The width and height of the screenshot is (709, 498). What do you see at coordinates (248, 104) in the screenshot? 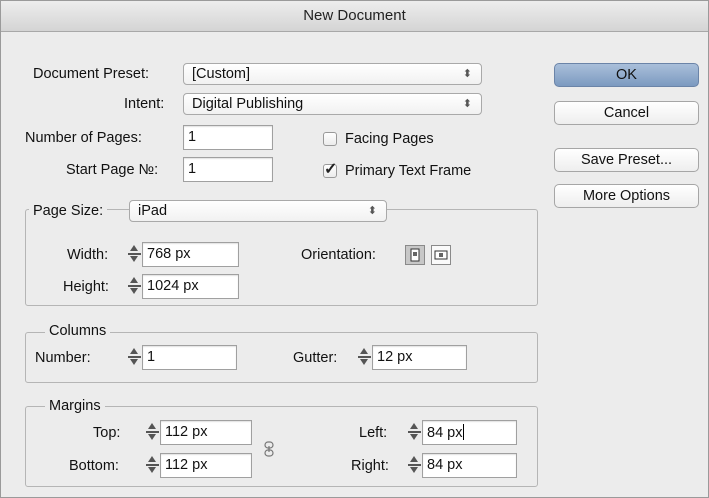
I see `intent-value: Digital Publishing` at bounding box center [248, 104].